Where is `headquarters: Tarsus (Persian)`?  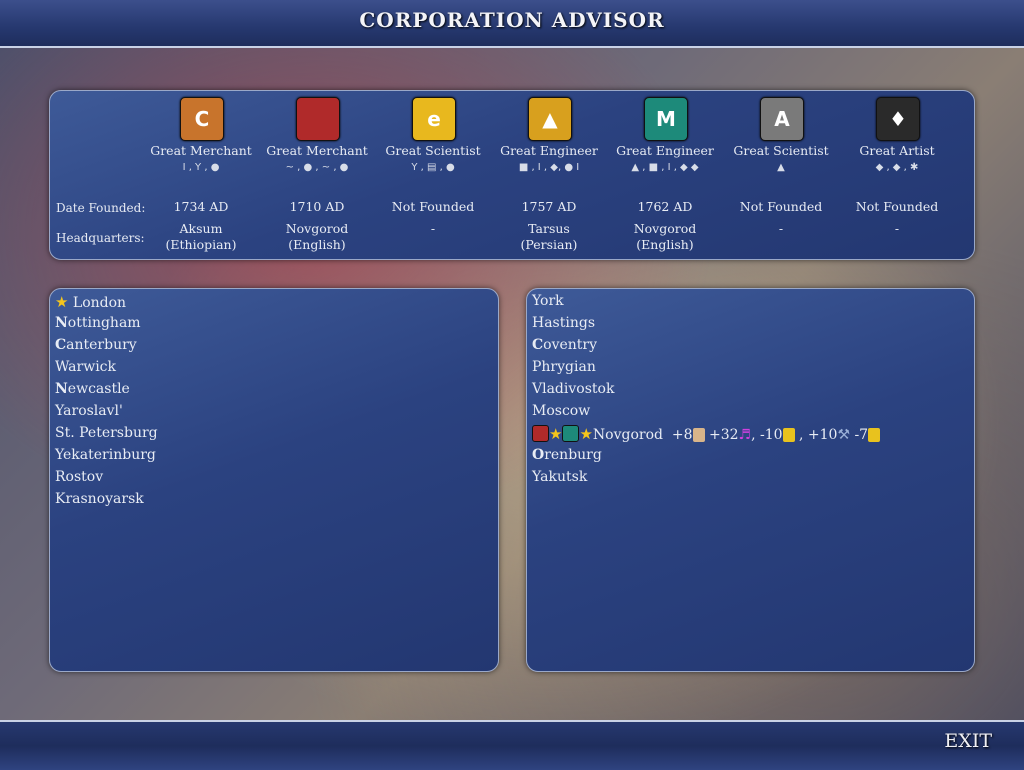
headquarters: Tarsus (Persian) is located at coordinates (549, 237).